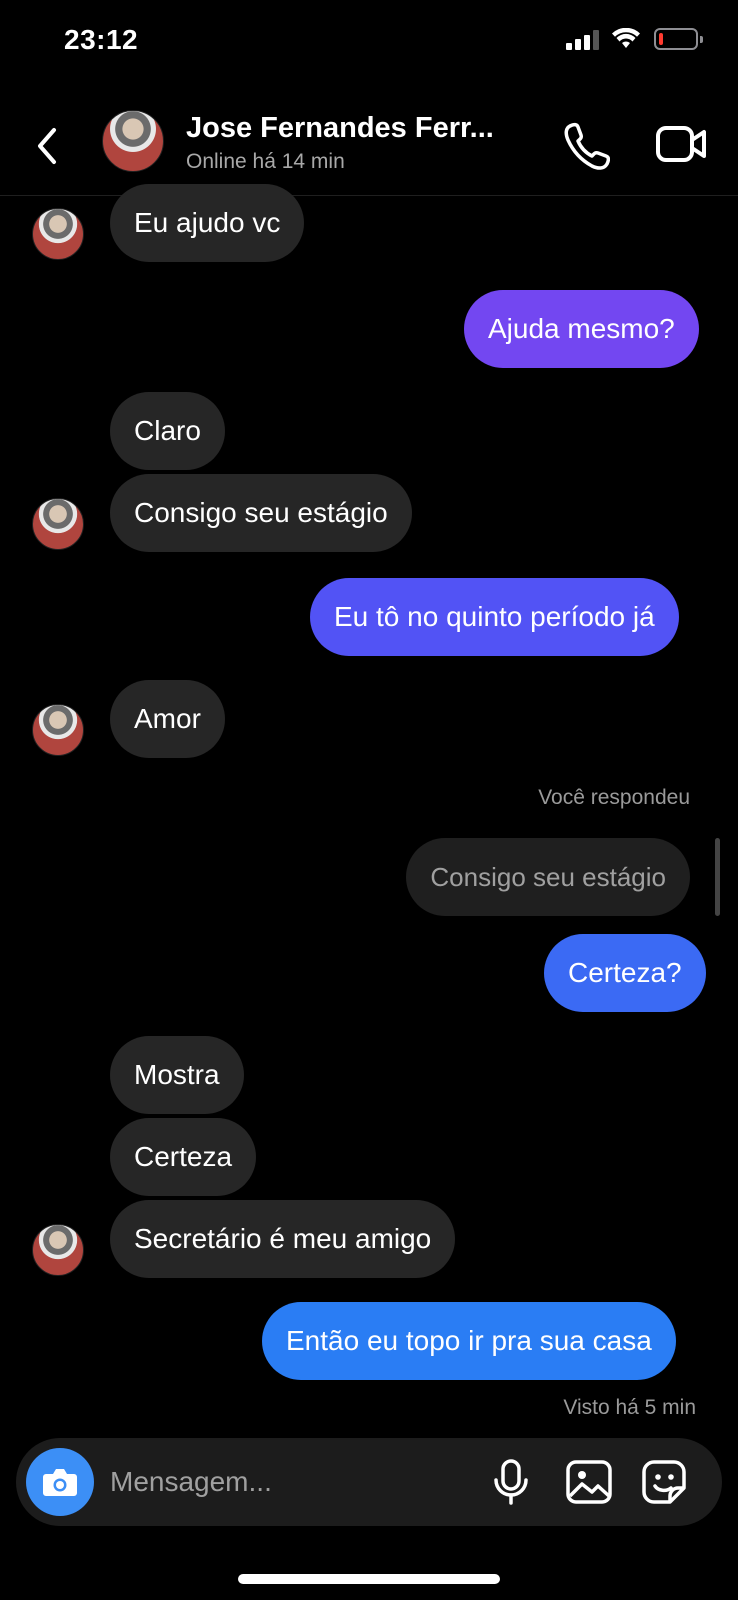 The image size is (738, 1600). I want to click on signal-strength-icon, so click(583, 40).